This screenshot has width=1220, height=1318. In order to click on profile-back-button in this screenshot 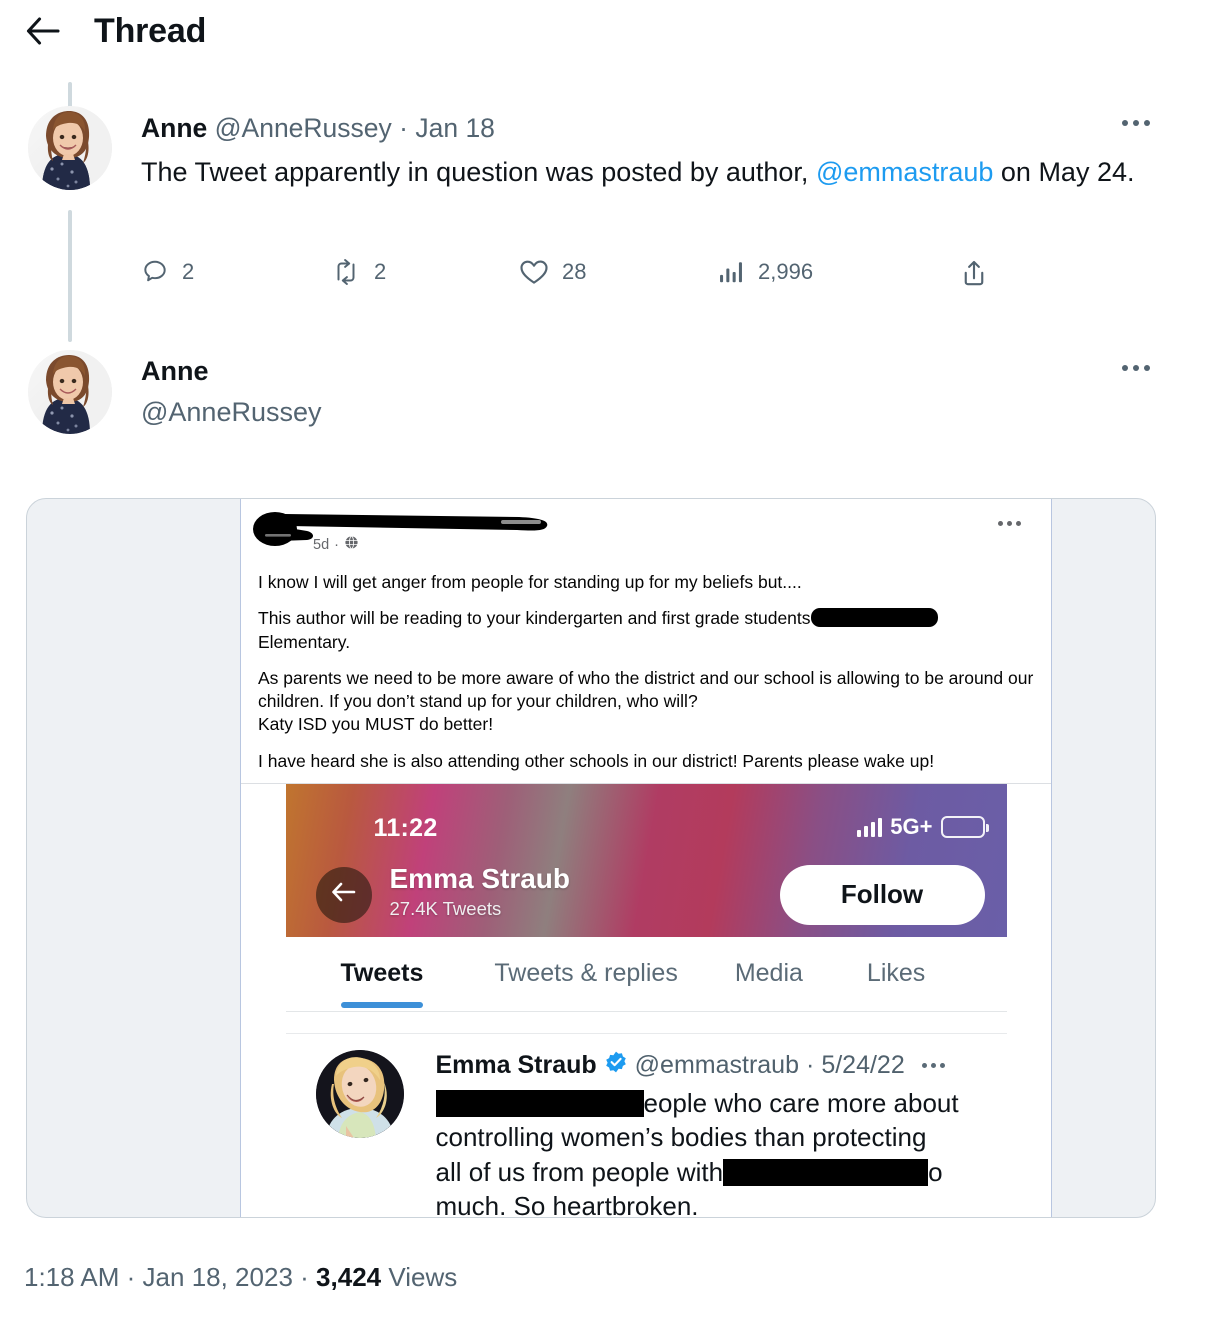, I will do `click(343, 894)`.